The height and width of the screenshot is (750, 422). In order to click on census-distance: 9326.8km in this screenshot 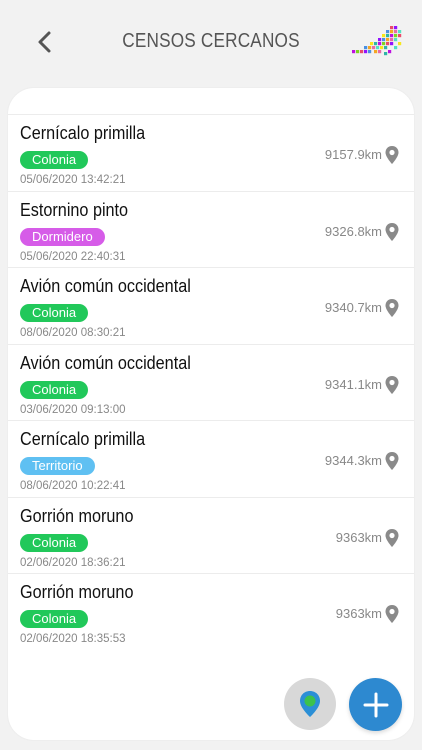, I will do `click(353, 231)`.